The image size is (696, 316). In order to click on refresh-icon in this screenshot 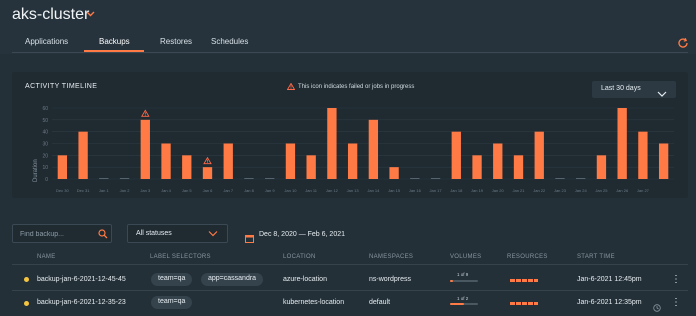, I will do `click(683, 42)`.